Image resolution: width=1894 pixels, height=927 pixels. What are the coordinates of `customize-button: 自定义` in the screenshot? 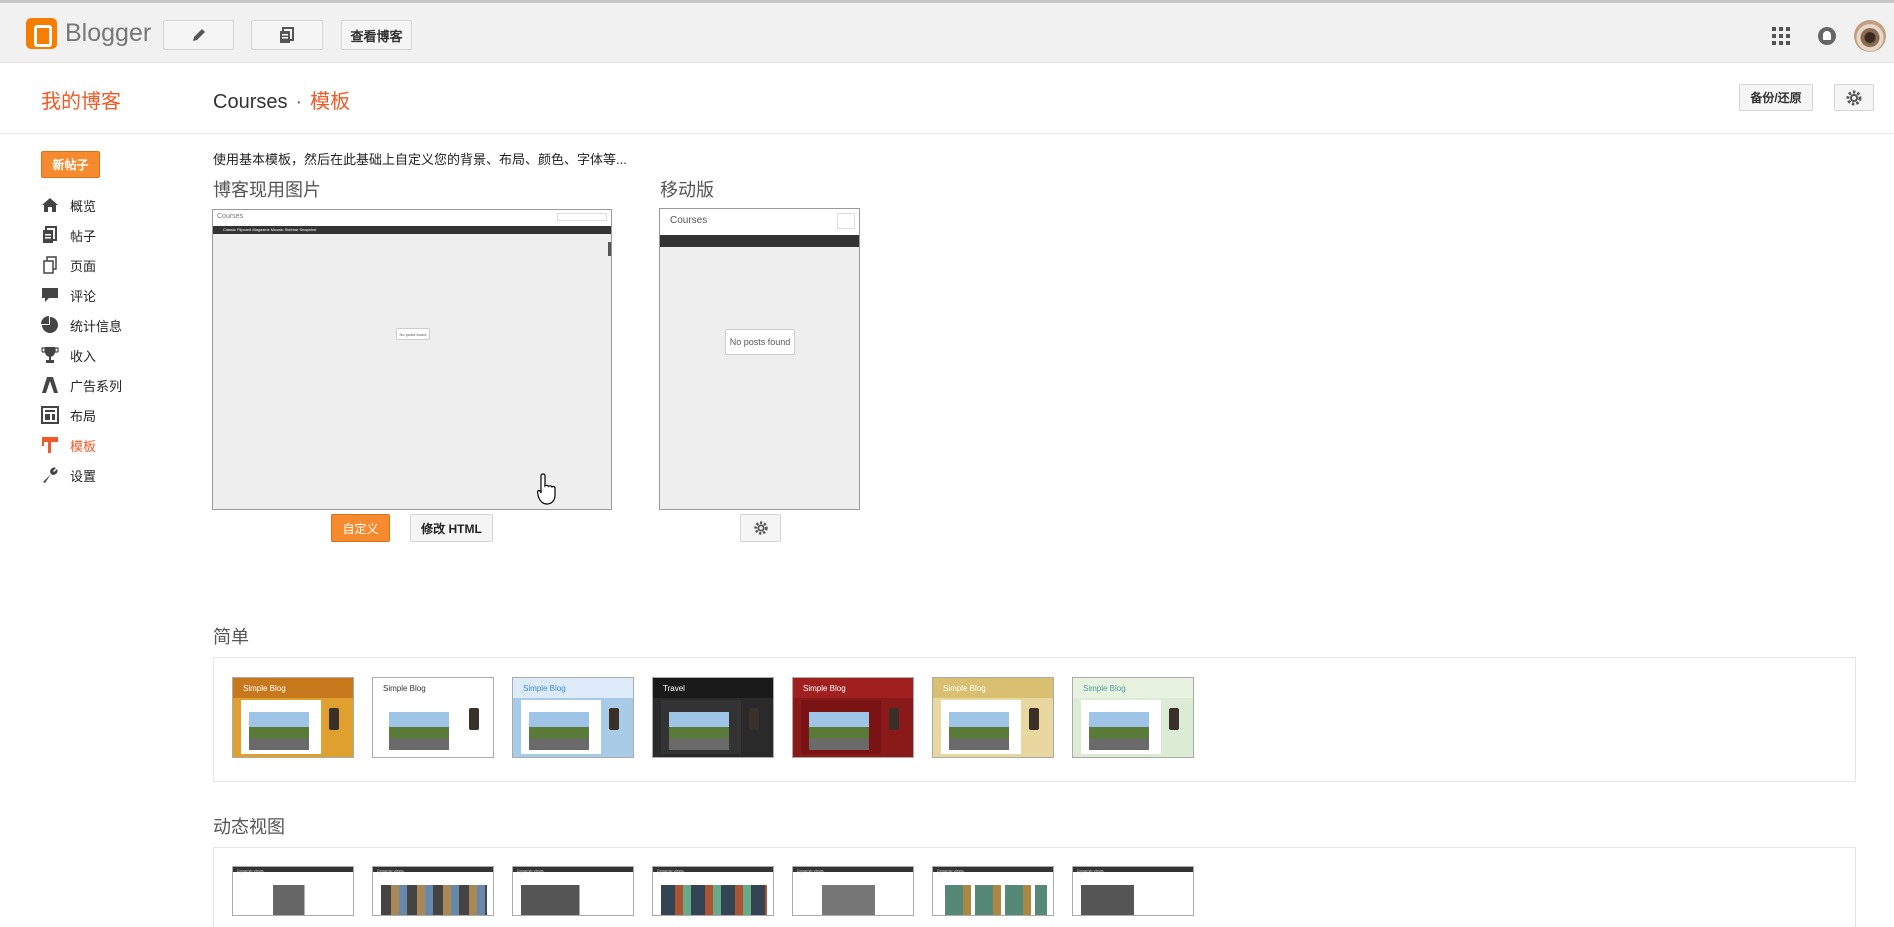 It's located at (360, 528).